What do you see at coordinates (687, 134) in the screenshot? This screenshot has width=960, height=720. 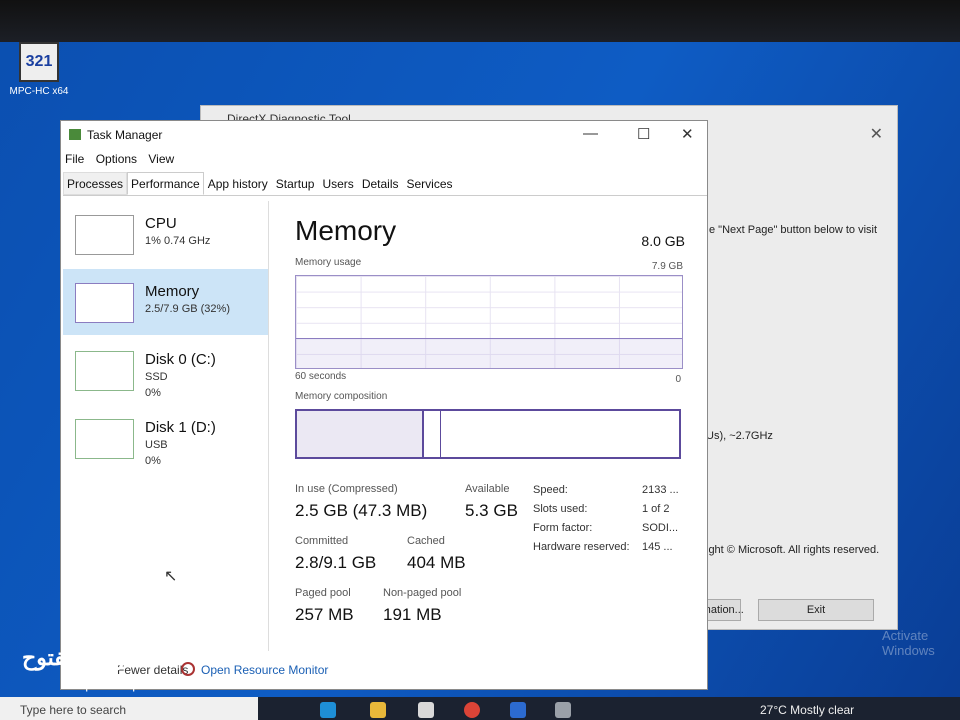 I see `close-button: ✕` at bounding box center [687, 134].